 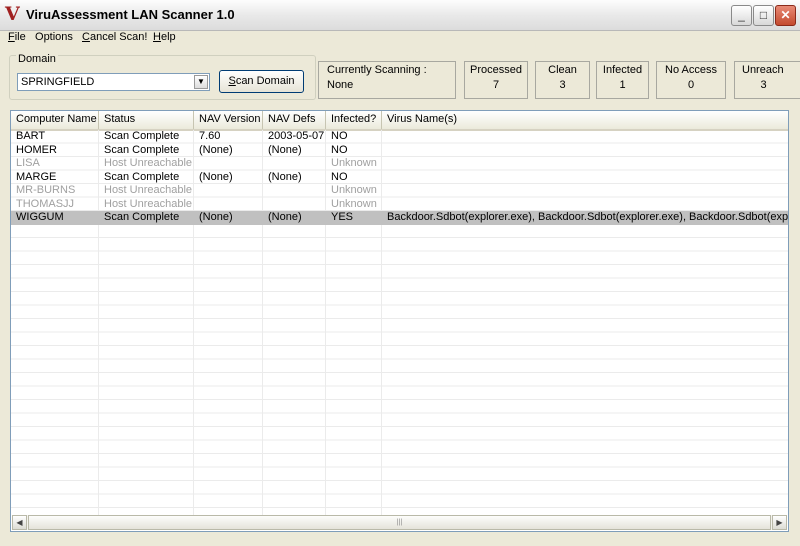 I want to click on scroll-left-button: ◀, so click(x=19, y=522).